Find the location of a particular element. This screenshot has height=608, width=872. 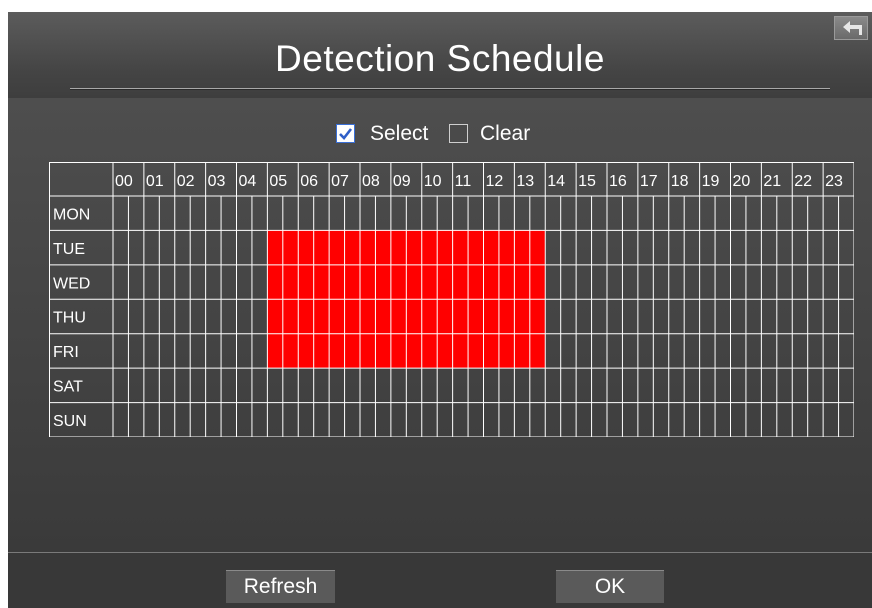

hour-label: 20 is located at coordinates (742, 181).